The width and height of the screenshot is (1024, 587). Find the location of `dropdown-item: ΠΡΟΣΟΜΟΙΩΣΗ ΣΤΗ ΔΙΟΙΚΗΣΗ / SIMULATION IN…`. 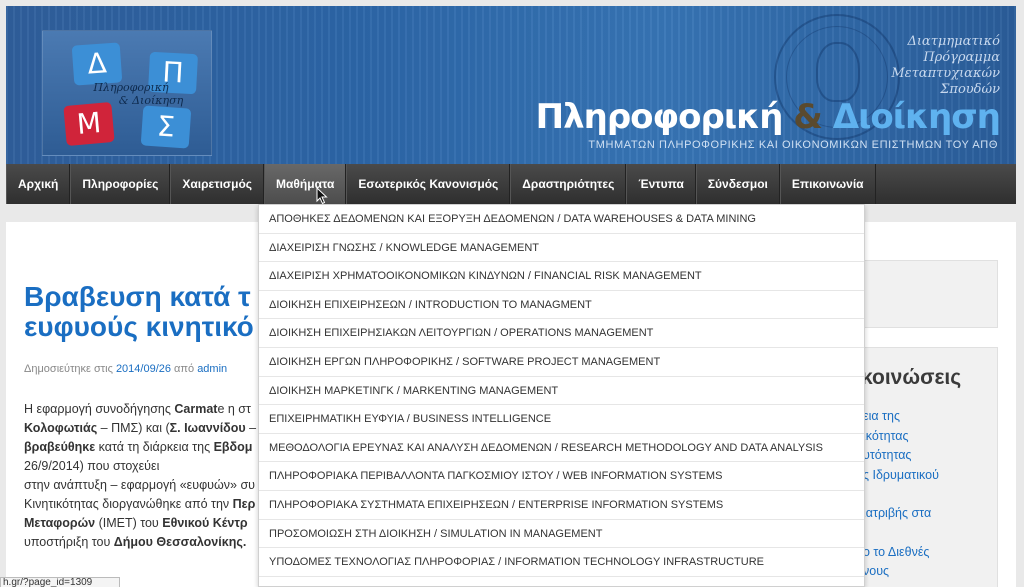

dropdown-item: ΠΡΟΣΟΜΟΙΩΣΗ ΣΤΗ ΔΙΟΙΚΗΣΗ / SIMULATION IN… is located at coordinates (561, 534).